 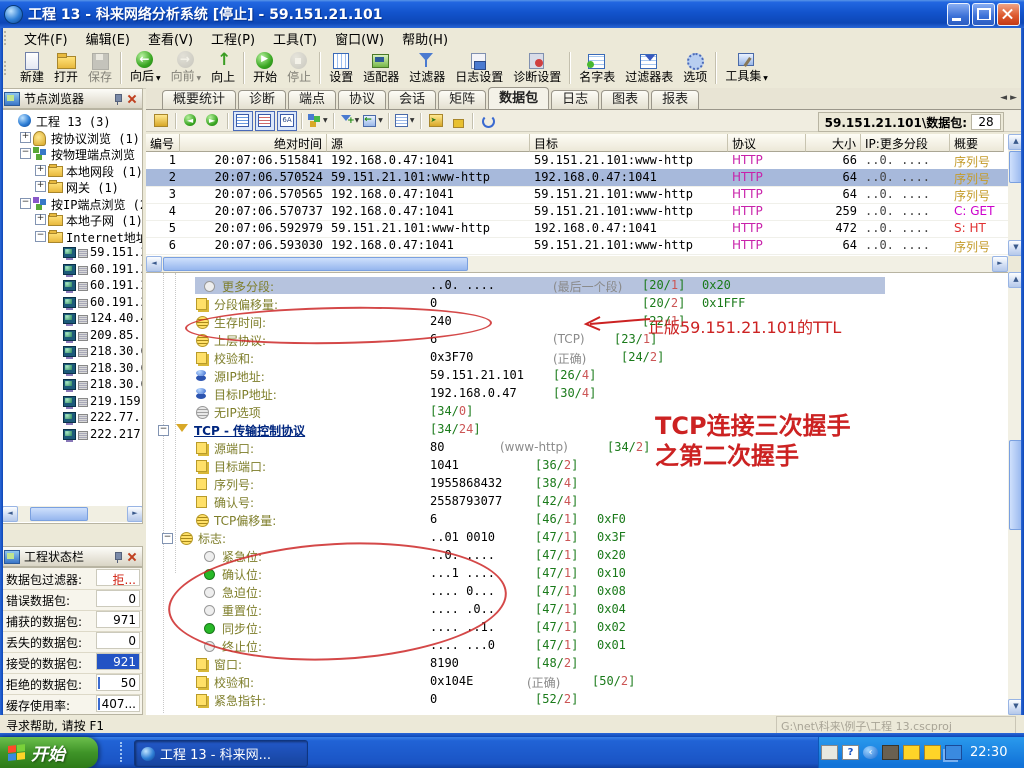 I want to click on toolbar-button-save: 保存, so click(x=100, y=68).